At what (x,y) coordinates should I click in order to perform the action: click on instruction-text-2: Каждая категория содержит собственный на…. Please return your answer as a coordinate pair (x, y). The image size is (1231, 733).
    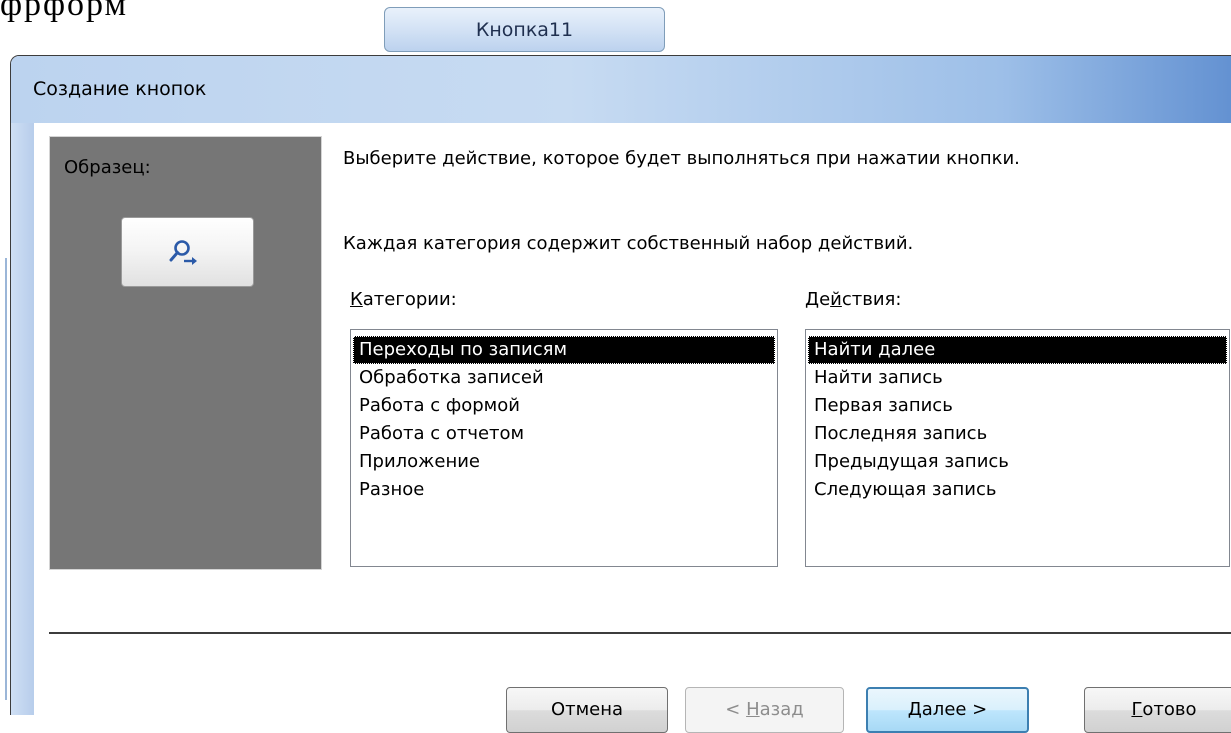
    Looking at the image, I should click on (628, 243).